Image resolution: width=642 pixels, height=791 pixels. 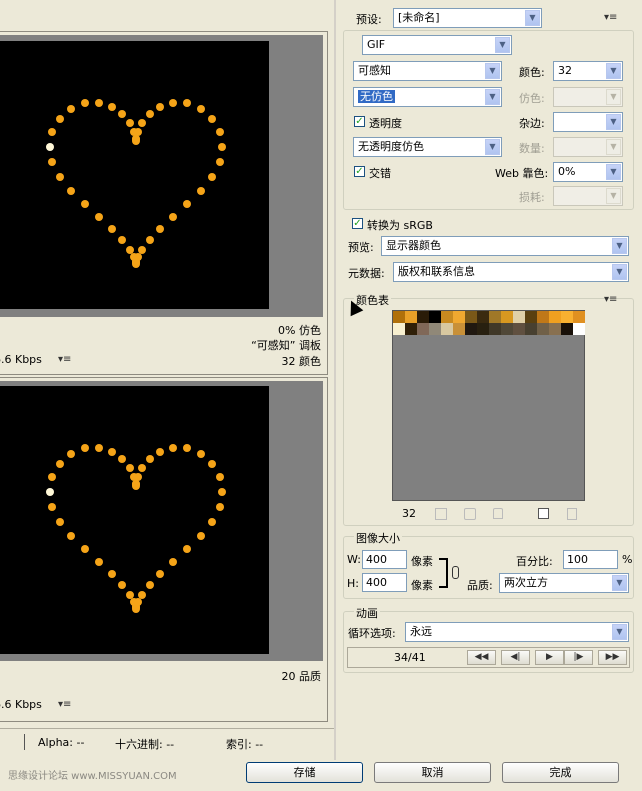 I want to click on next-frame-button: |▶, so click(x=578, y=657).